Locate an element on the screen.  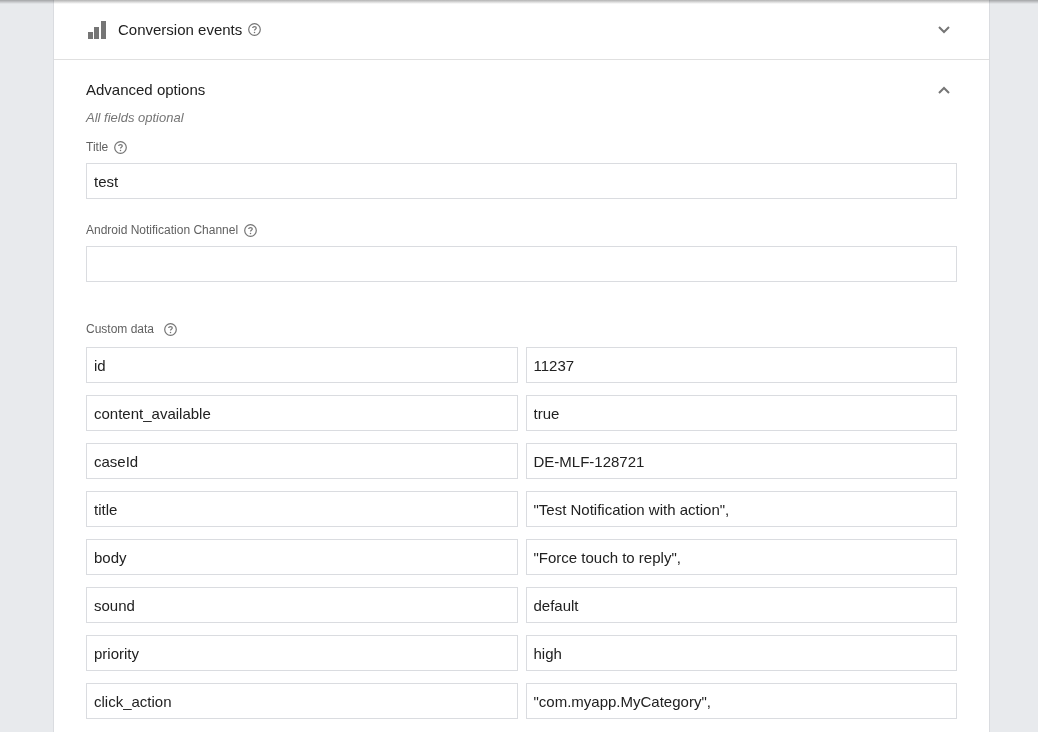
key-input: id is located at coordinates (302, 365).